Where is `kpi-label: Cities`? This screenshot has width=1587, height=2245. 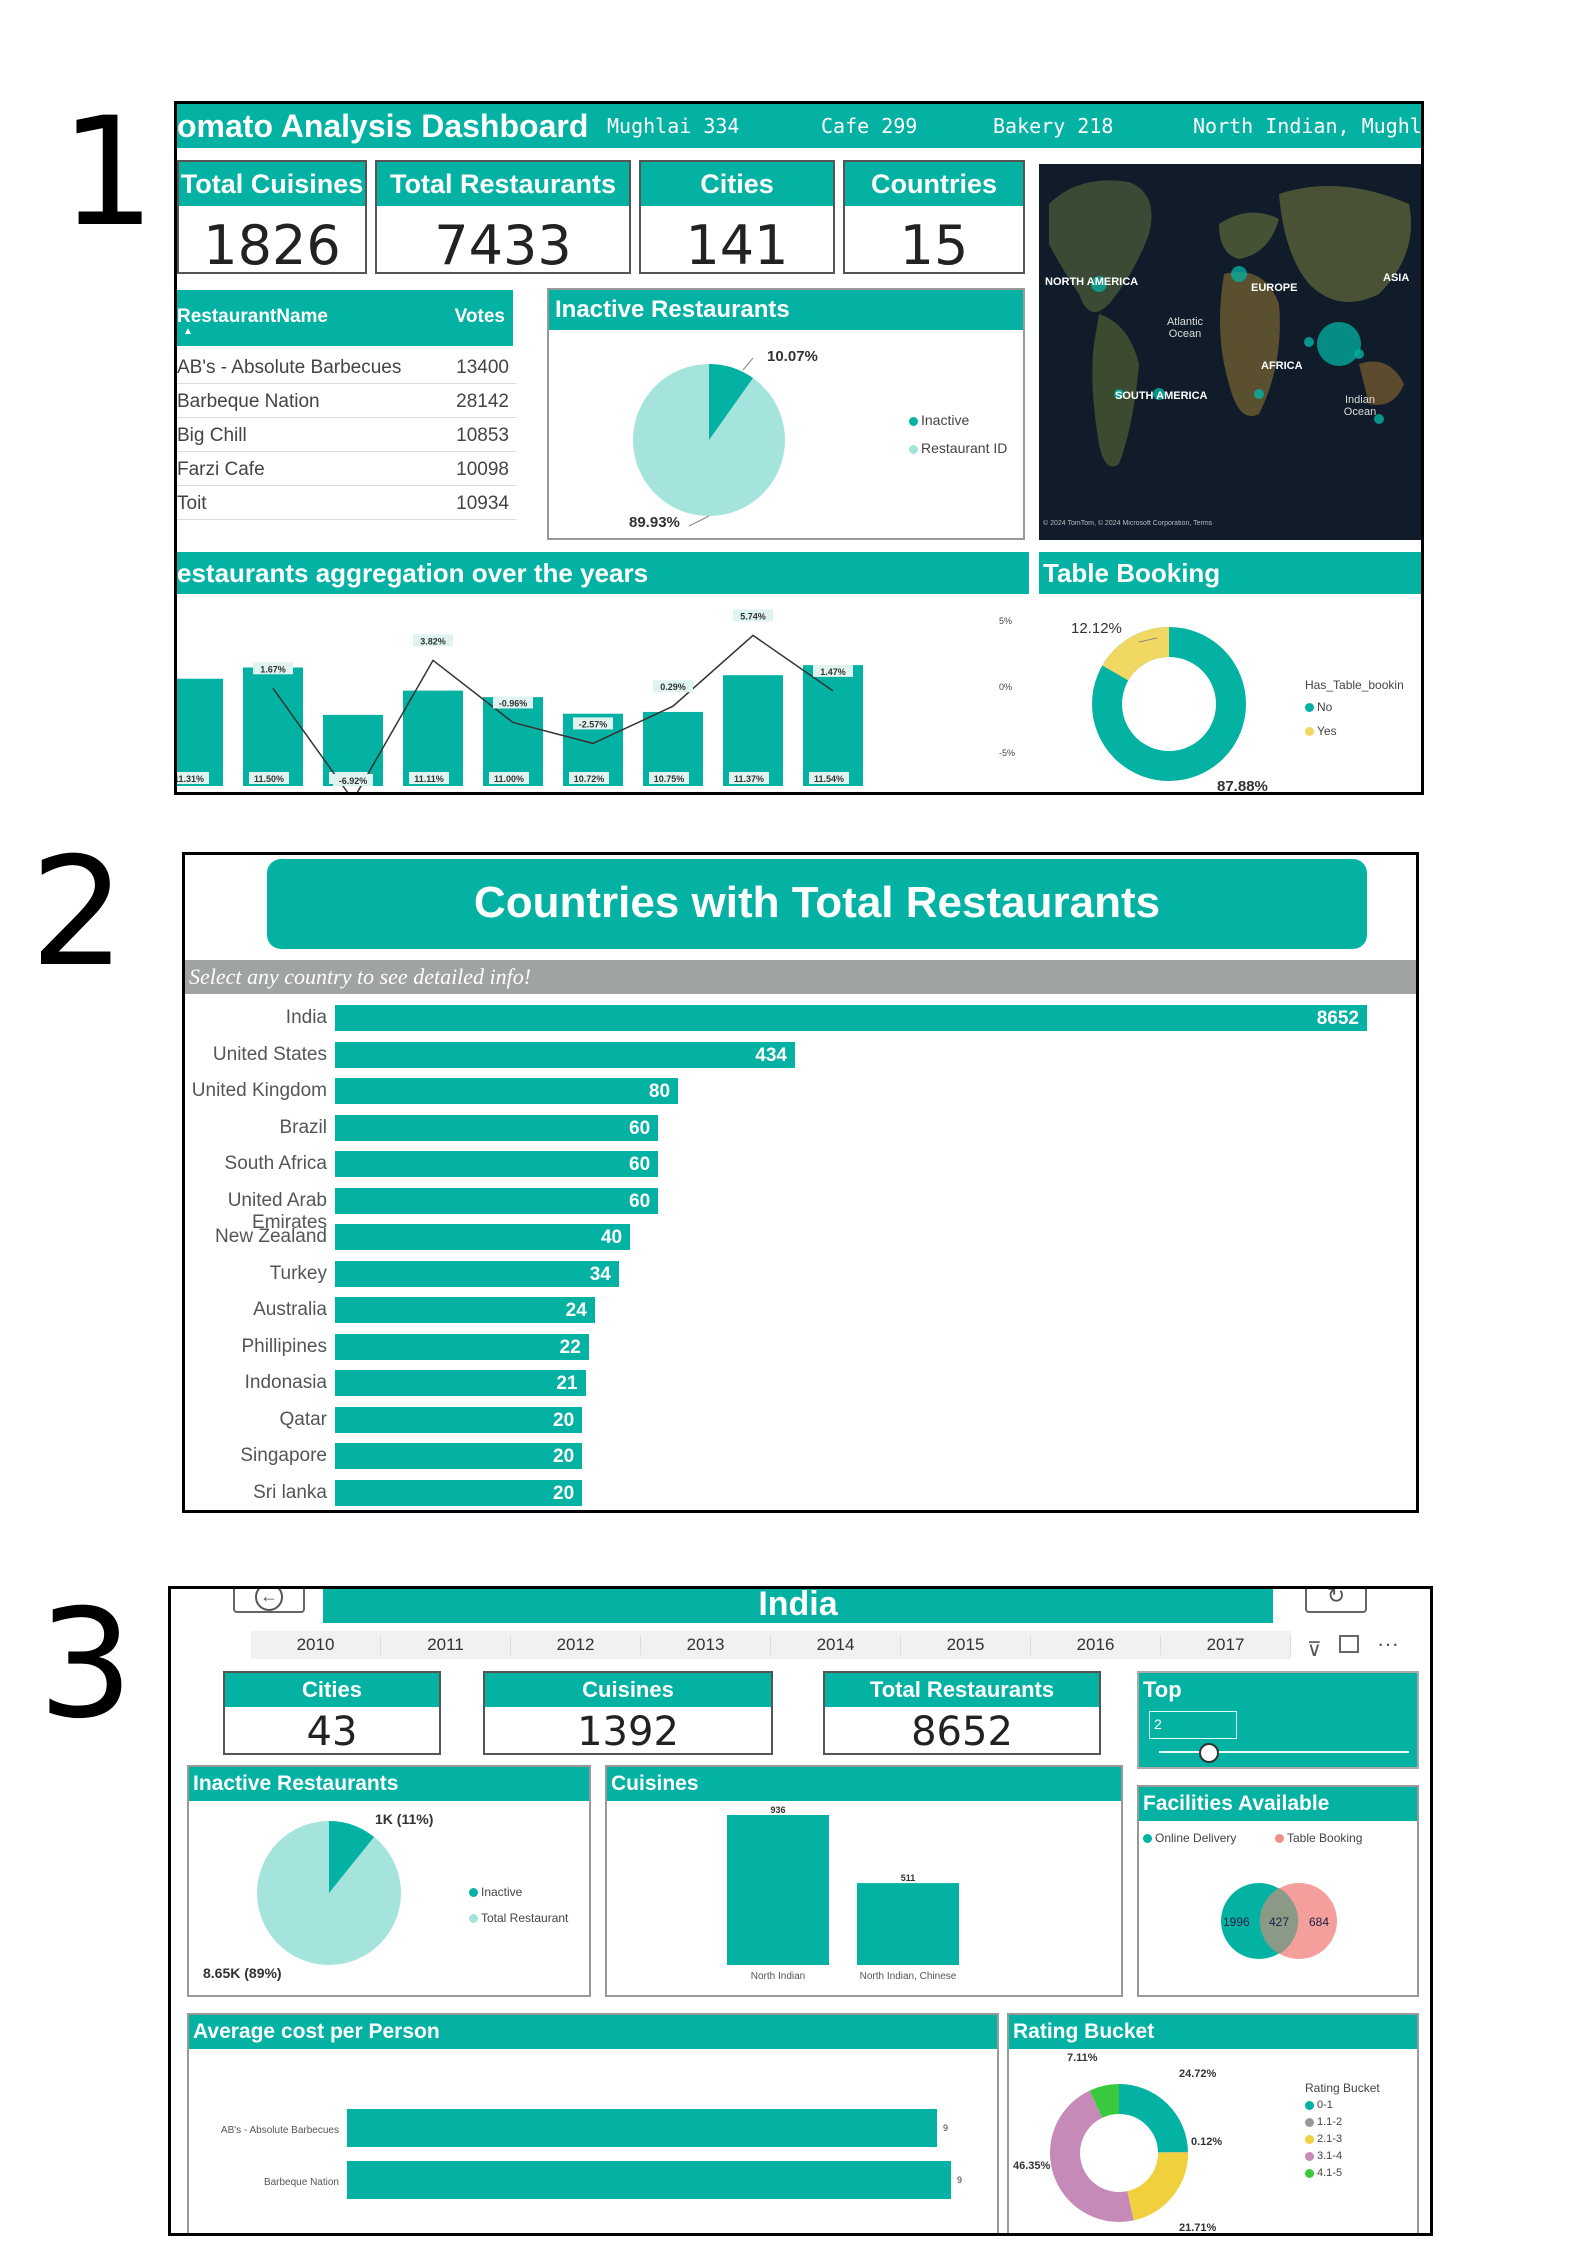 kpi-label: Cities is located at coordinates (332, 1690).